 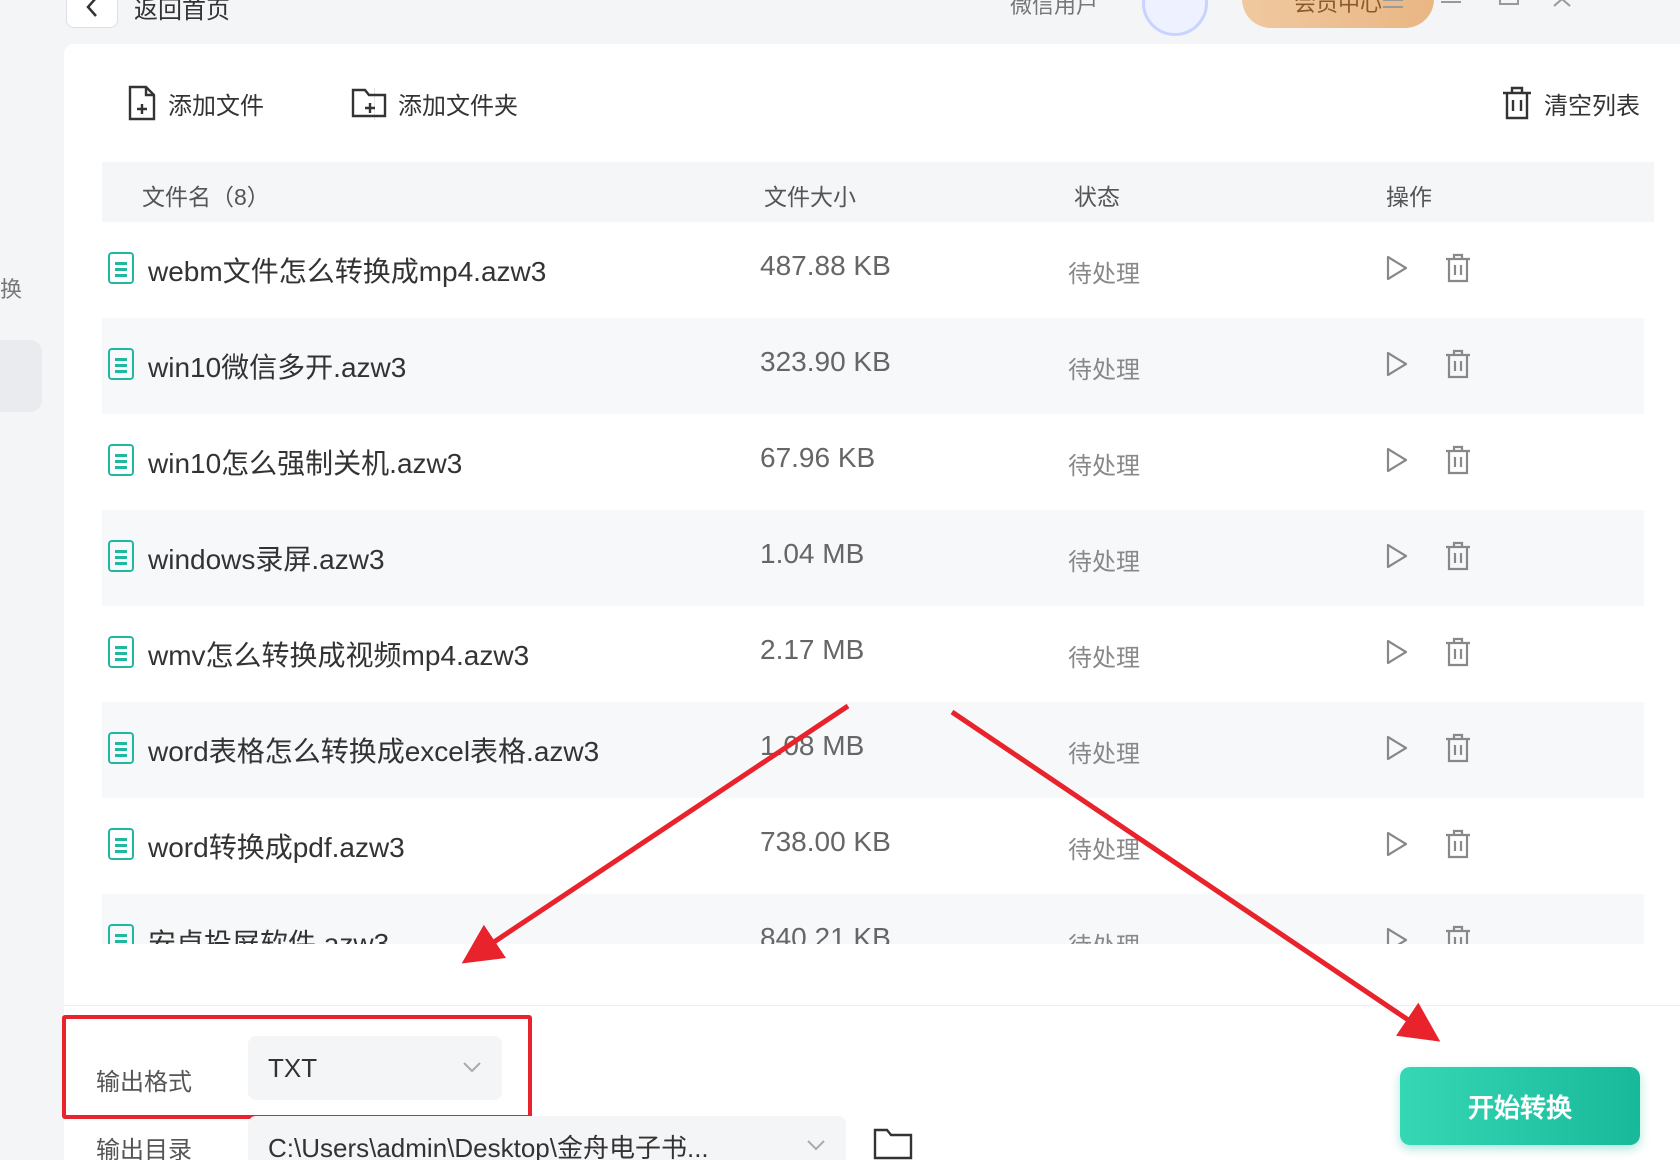 What do you see at coordinates (1337, 8) in the screenshot?
I see `member-center-label: 会员中心` at bounding box center [1337, 8].